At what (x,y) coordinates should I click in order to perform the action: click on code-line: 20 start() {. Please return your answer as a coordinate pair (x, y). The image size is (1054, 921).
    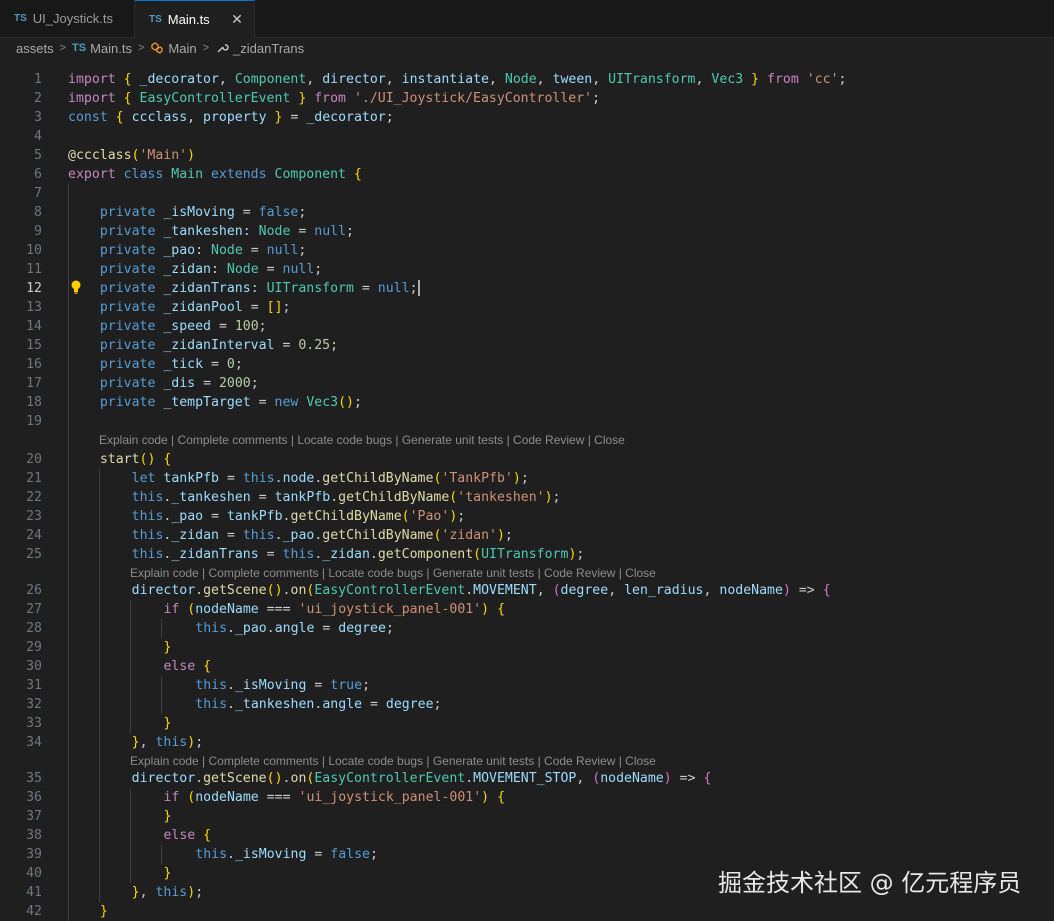
    Looking at the image, I should click on (527, 459).